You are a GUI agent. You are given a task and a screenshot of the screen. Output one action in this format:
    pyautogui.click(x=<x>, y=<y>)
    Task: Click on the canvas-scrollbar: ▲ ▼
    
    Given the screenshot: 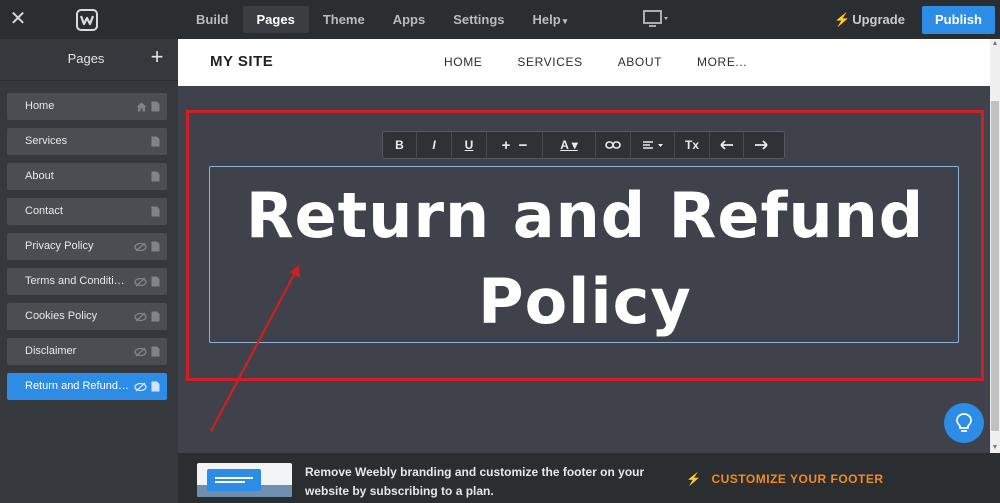 What is the action you would take?
    pyautogui.click(x=995, y=246)
    